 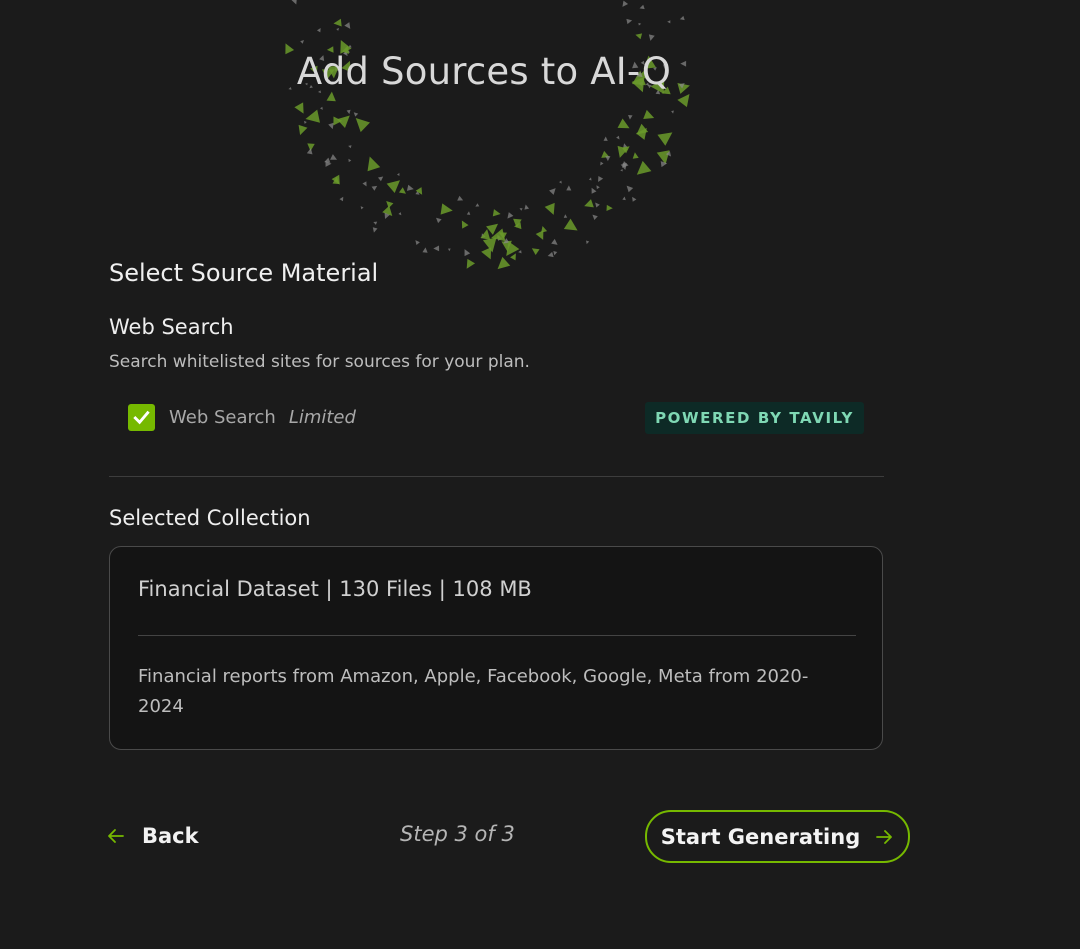 I want to click on web-search-option: Web Search Limited, so click(x=242, y=417).